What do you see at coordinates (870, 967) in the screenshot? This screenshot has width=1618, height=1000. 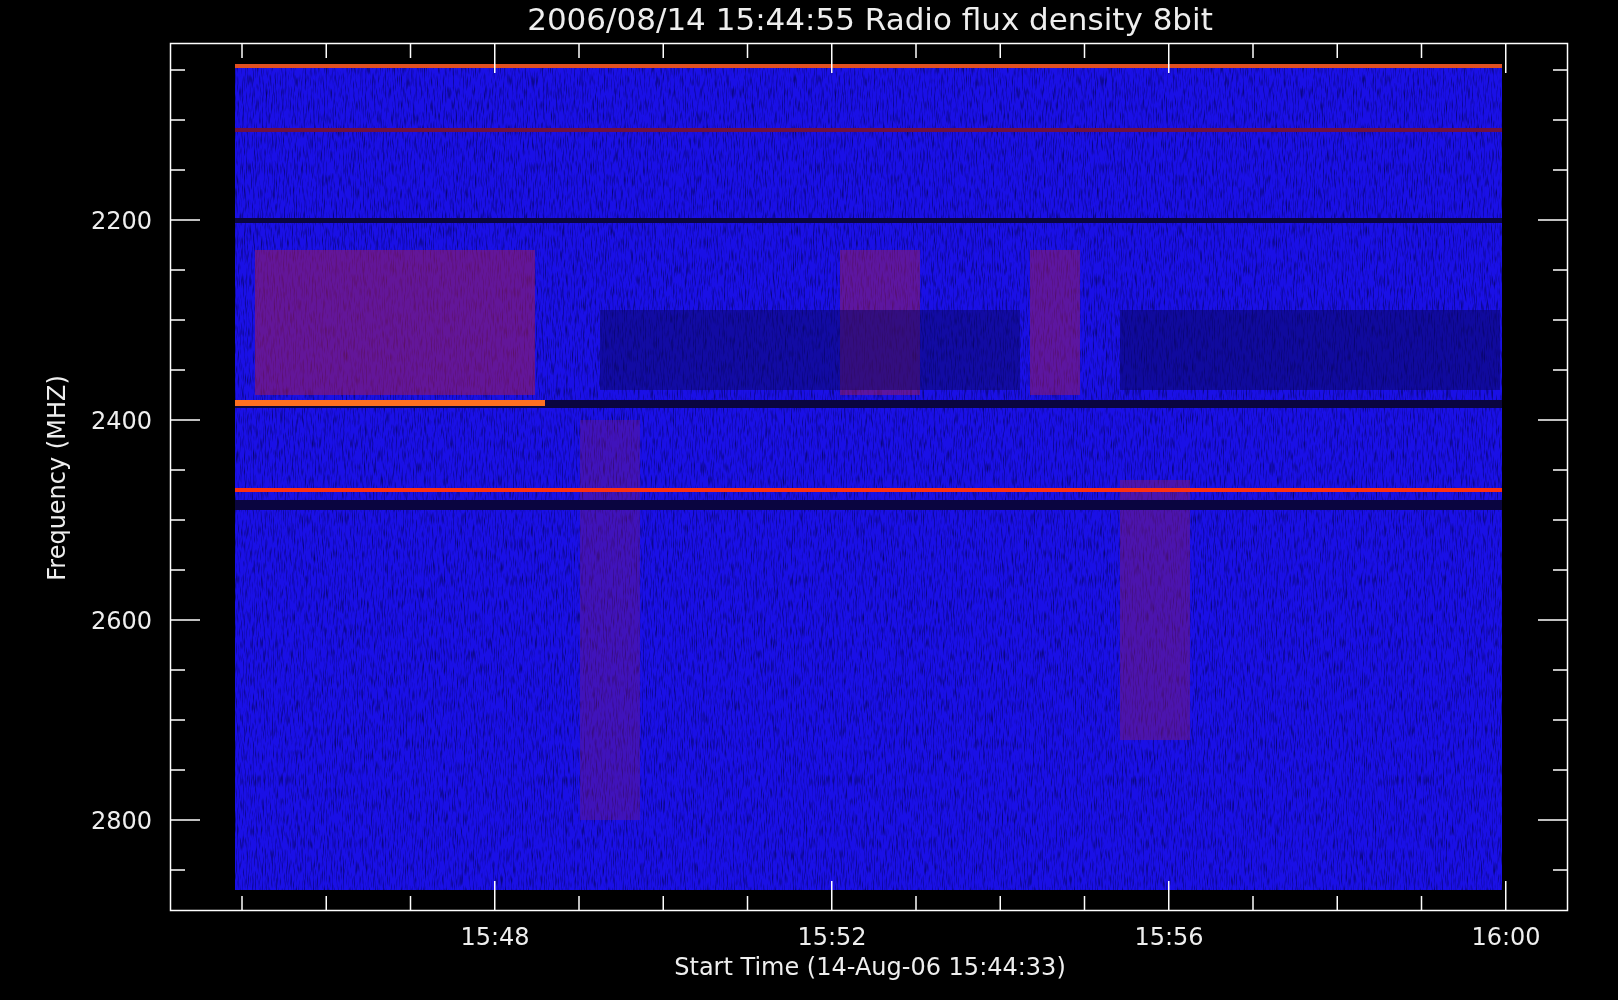 I see `axis-label: Start Time (14-Aug-06 15:44:33)` at bounding box center [870, 967].